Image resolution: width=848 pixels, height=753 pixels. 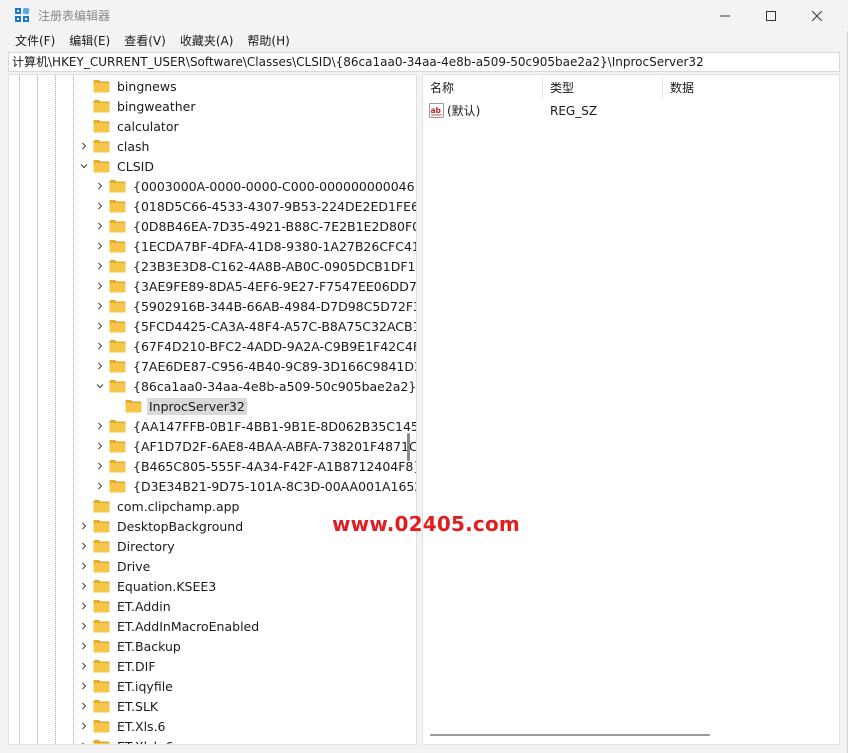 What do you see at coordinates (116, 166) in the screenshot?
I see `tree-item: CLSID` at bounding box center [116, 166].